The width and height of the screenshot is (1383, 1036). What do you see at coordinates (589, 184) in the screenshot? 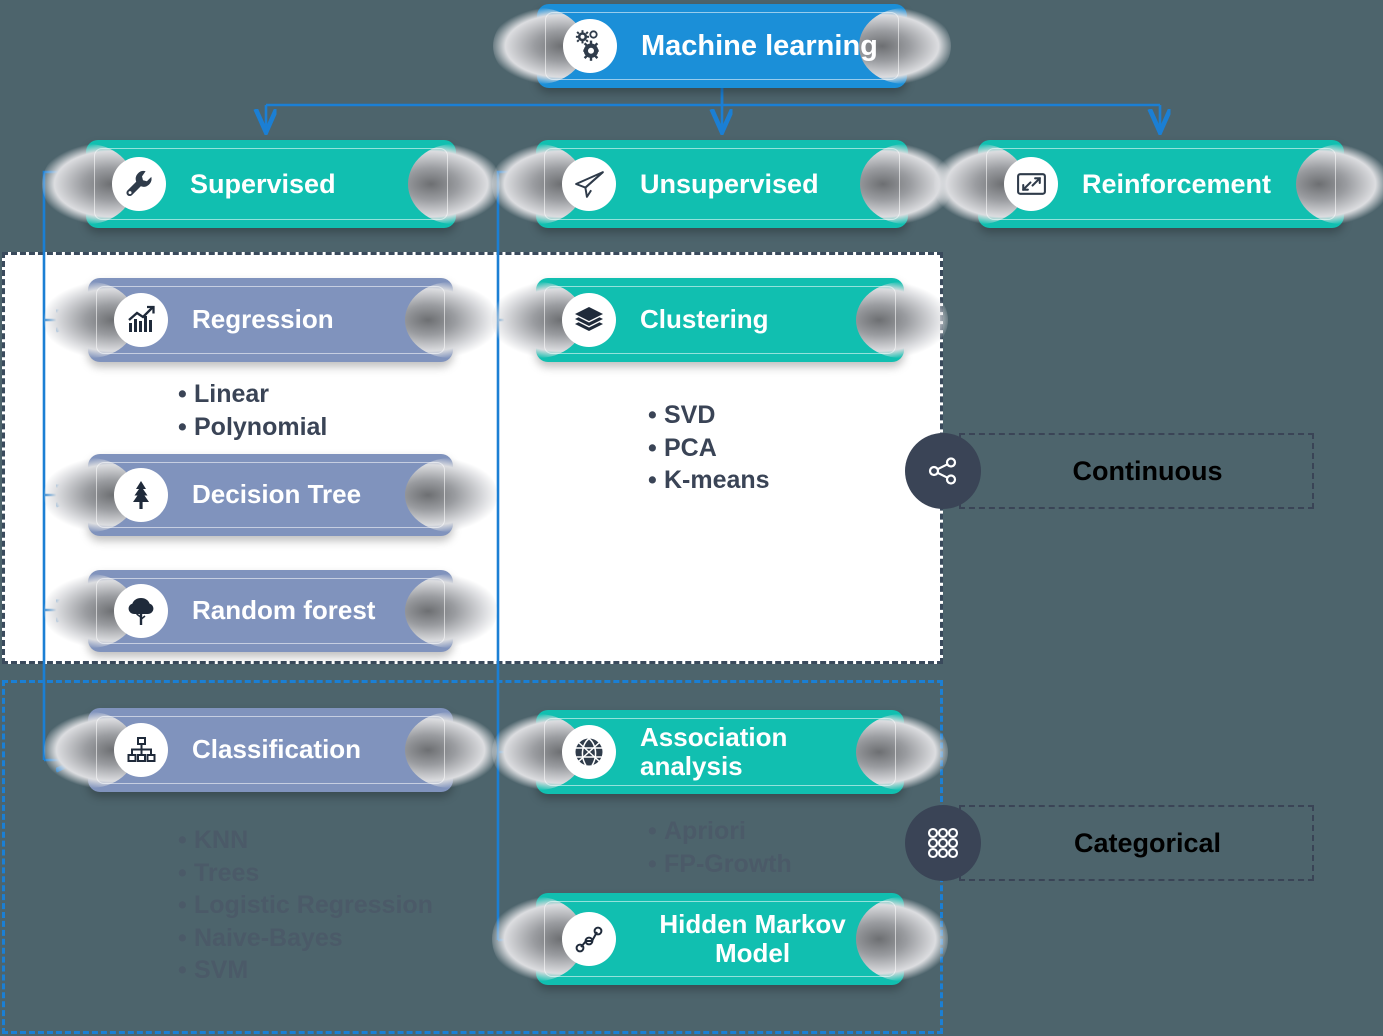
I see `paper-plane-icon` at bounding box center [589, 184].